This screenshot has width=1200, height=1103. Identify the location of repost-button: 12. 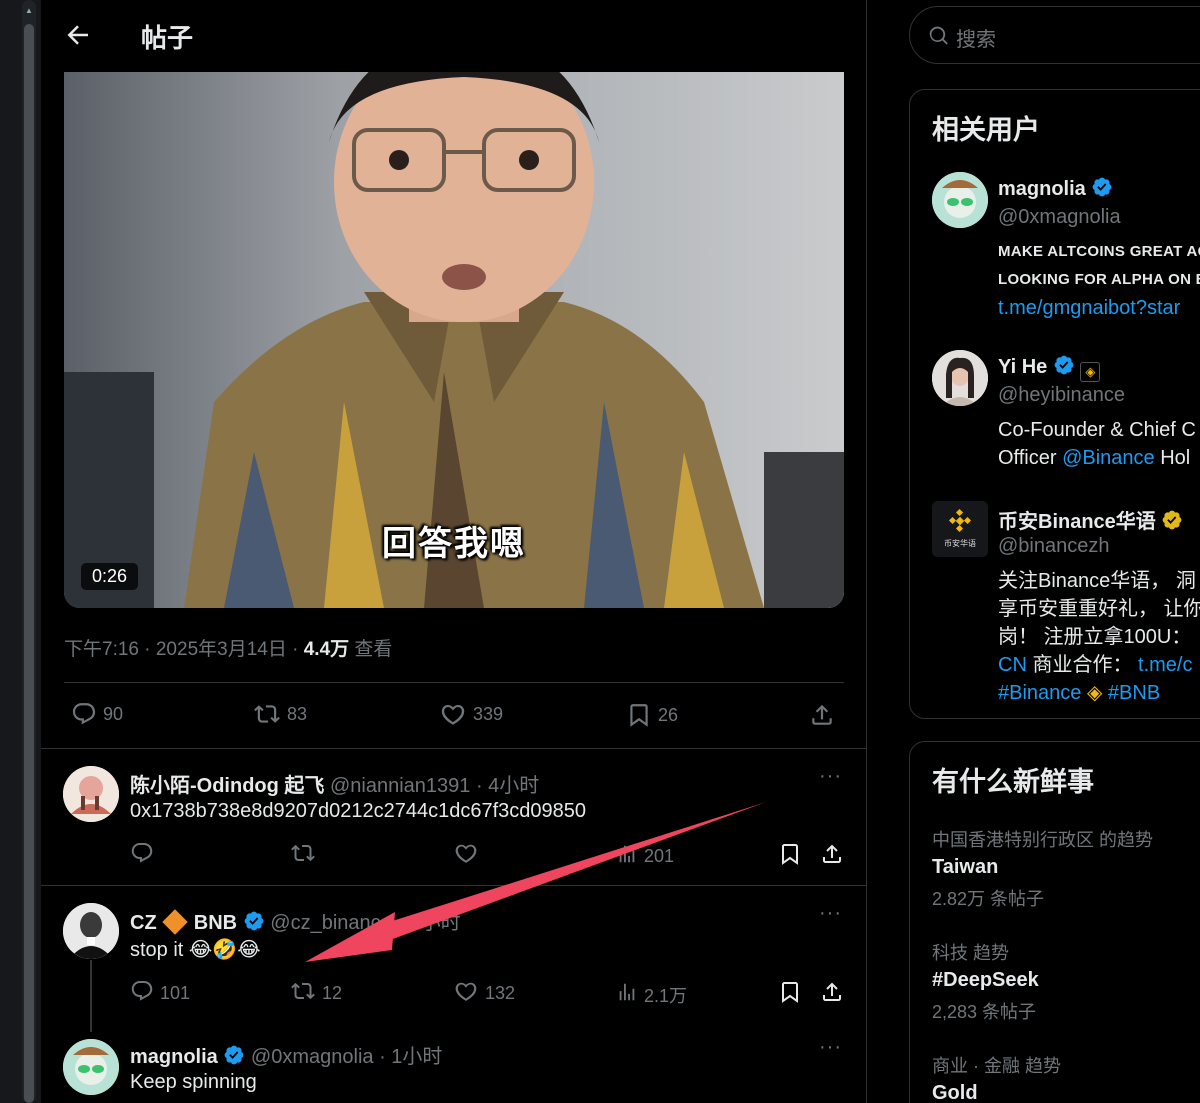
(316, 993).